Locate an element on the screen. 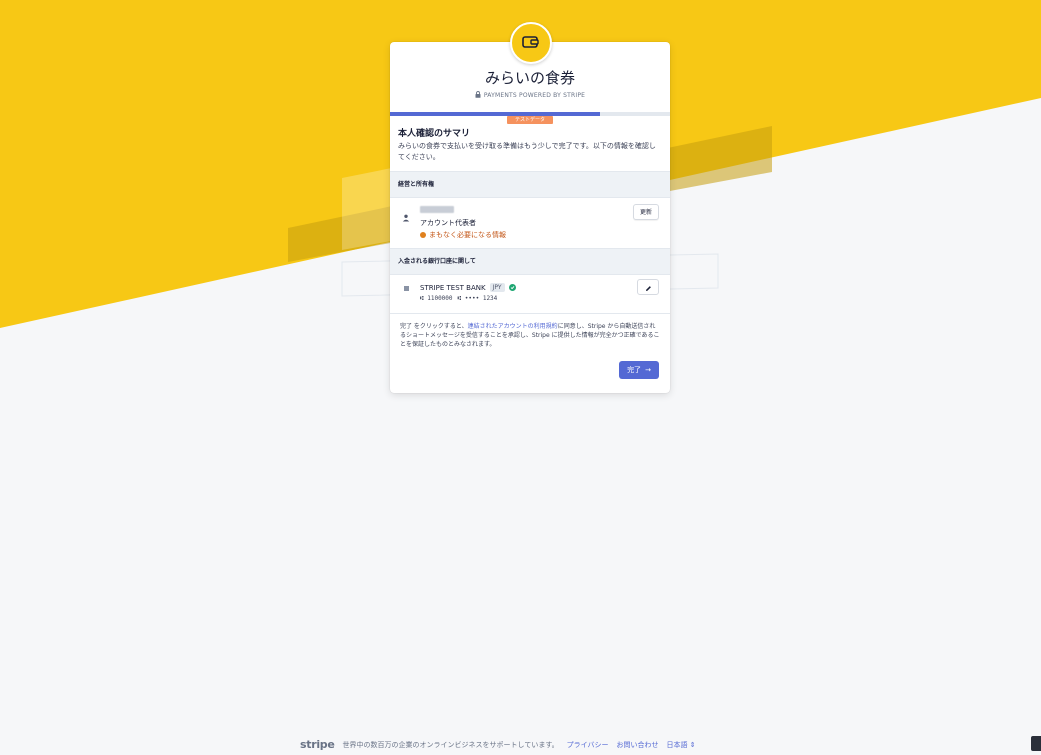 The height and width of the screenshot is (755, 1041). account-icon: ⑆ is located at coordinates (459, 298).